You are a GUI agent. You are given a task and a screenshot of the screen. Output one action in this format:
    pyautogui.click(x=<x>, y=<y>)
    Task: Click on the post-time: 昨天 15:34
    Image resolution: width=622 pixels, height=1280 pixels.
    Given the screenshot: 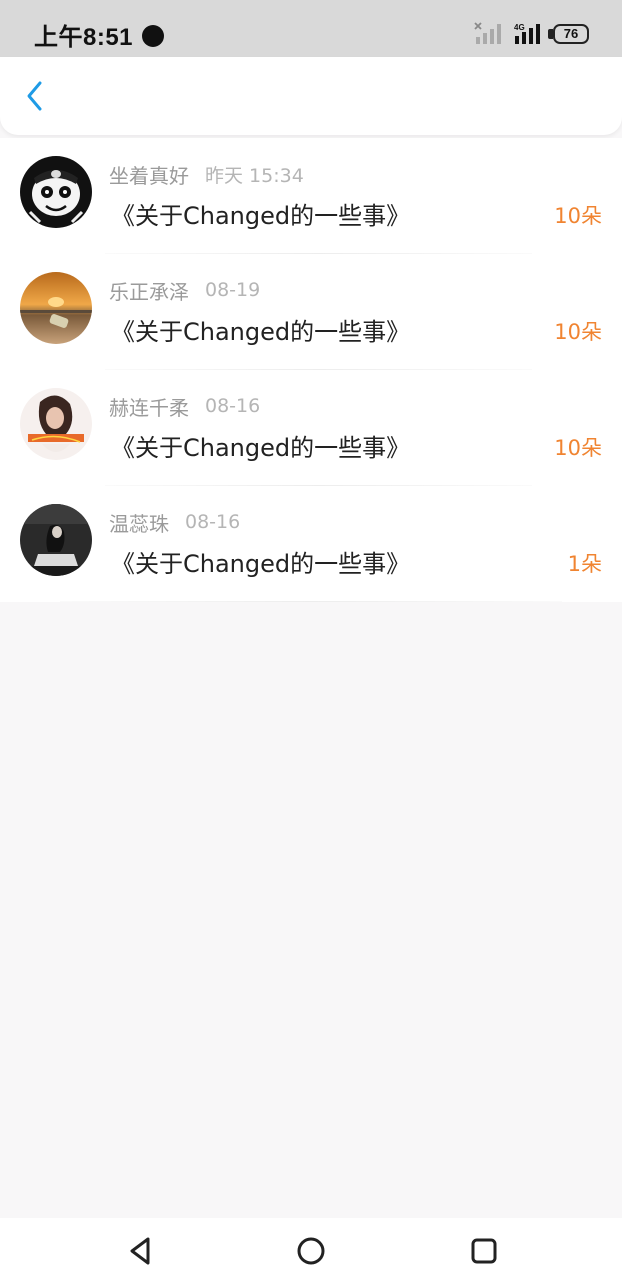 What is the action you would take?
    pyautogui.click(x=254, y=175)
    